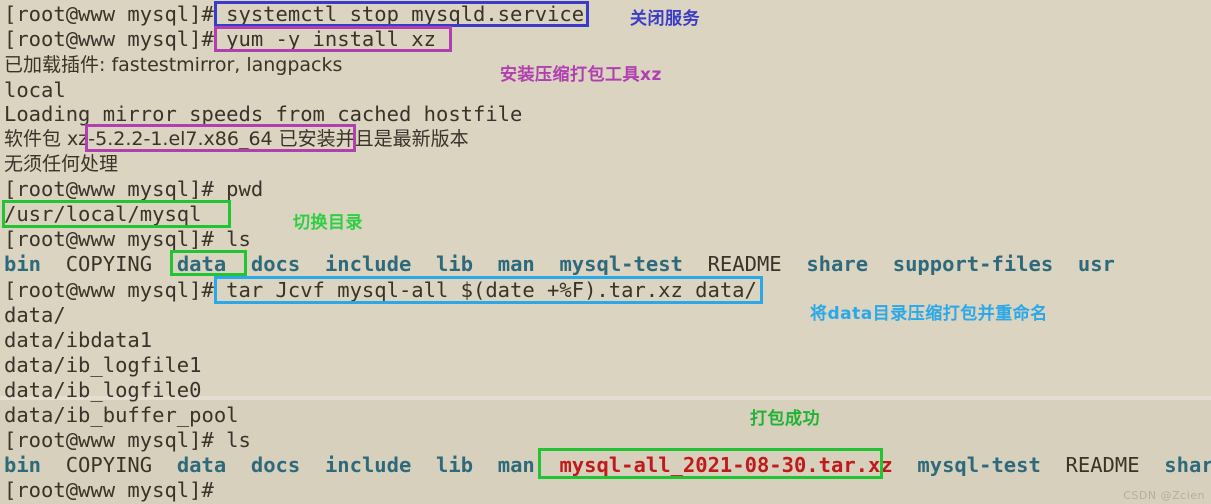  I want to click on terminal-line: 无须任何处理, so click(61, 164).